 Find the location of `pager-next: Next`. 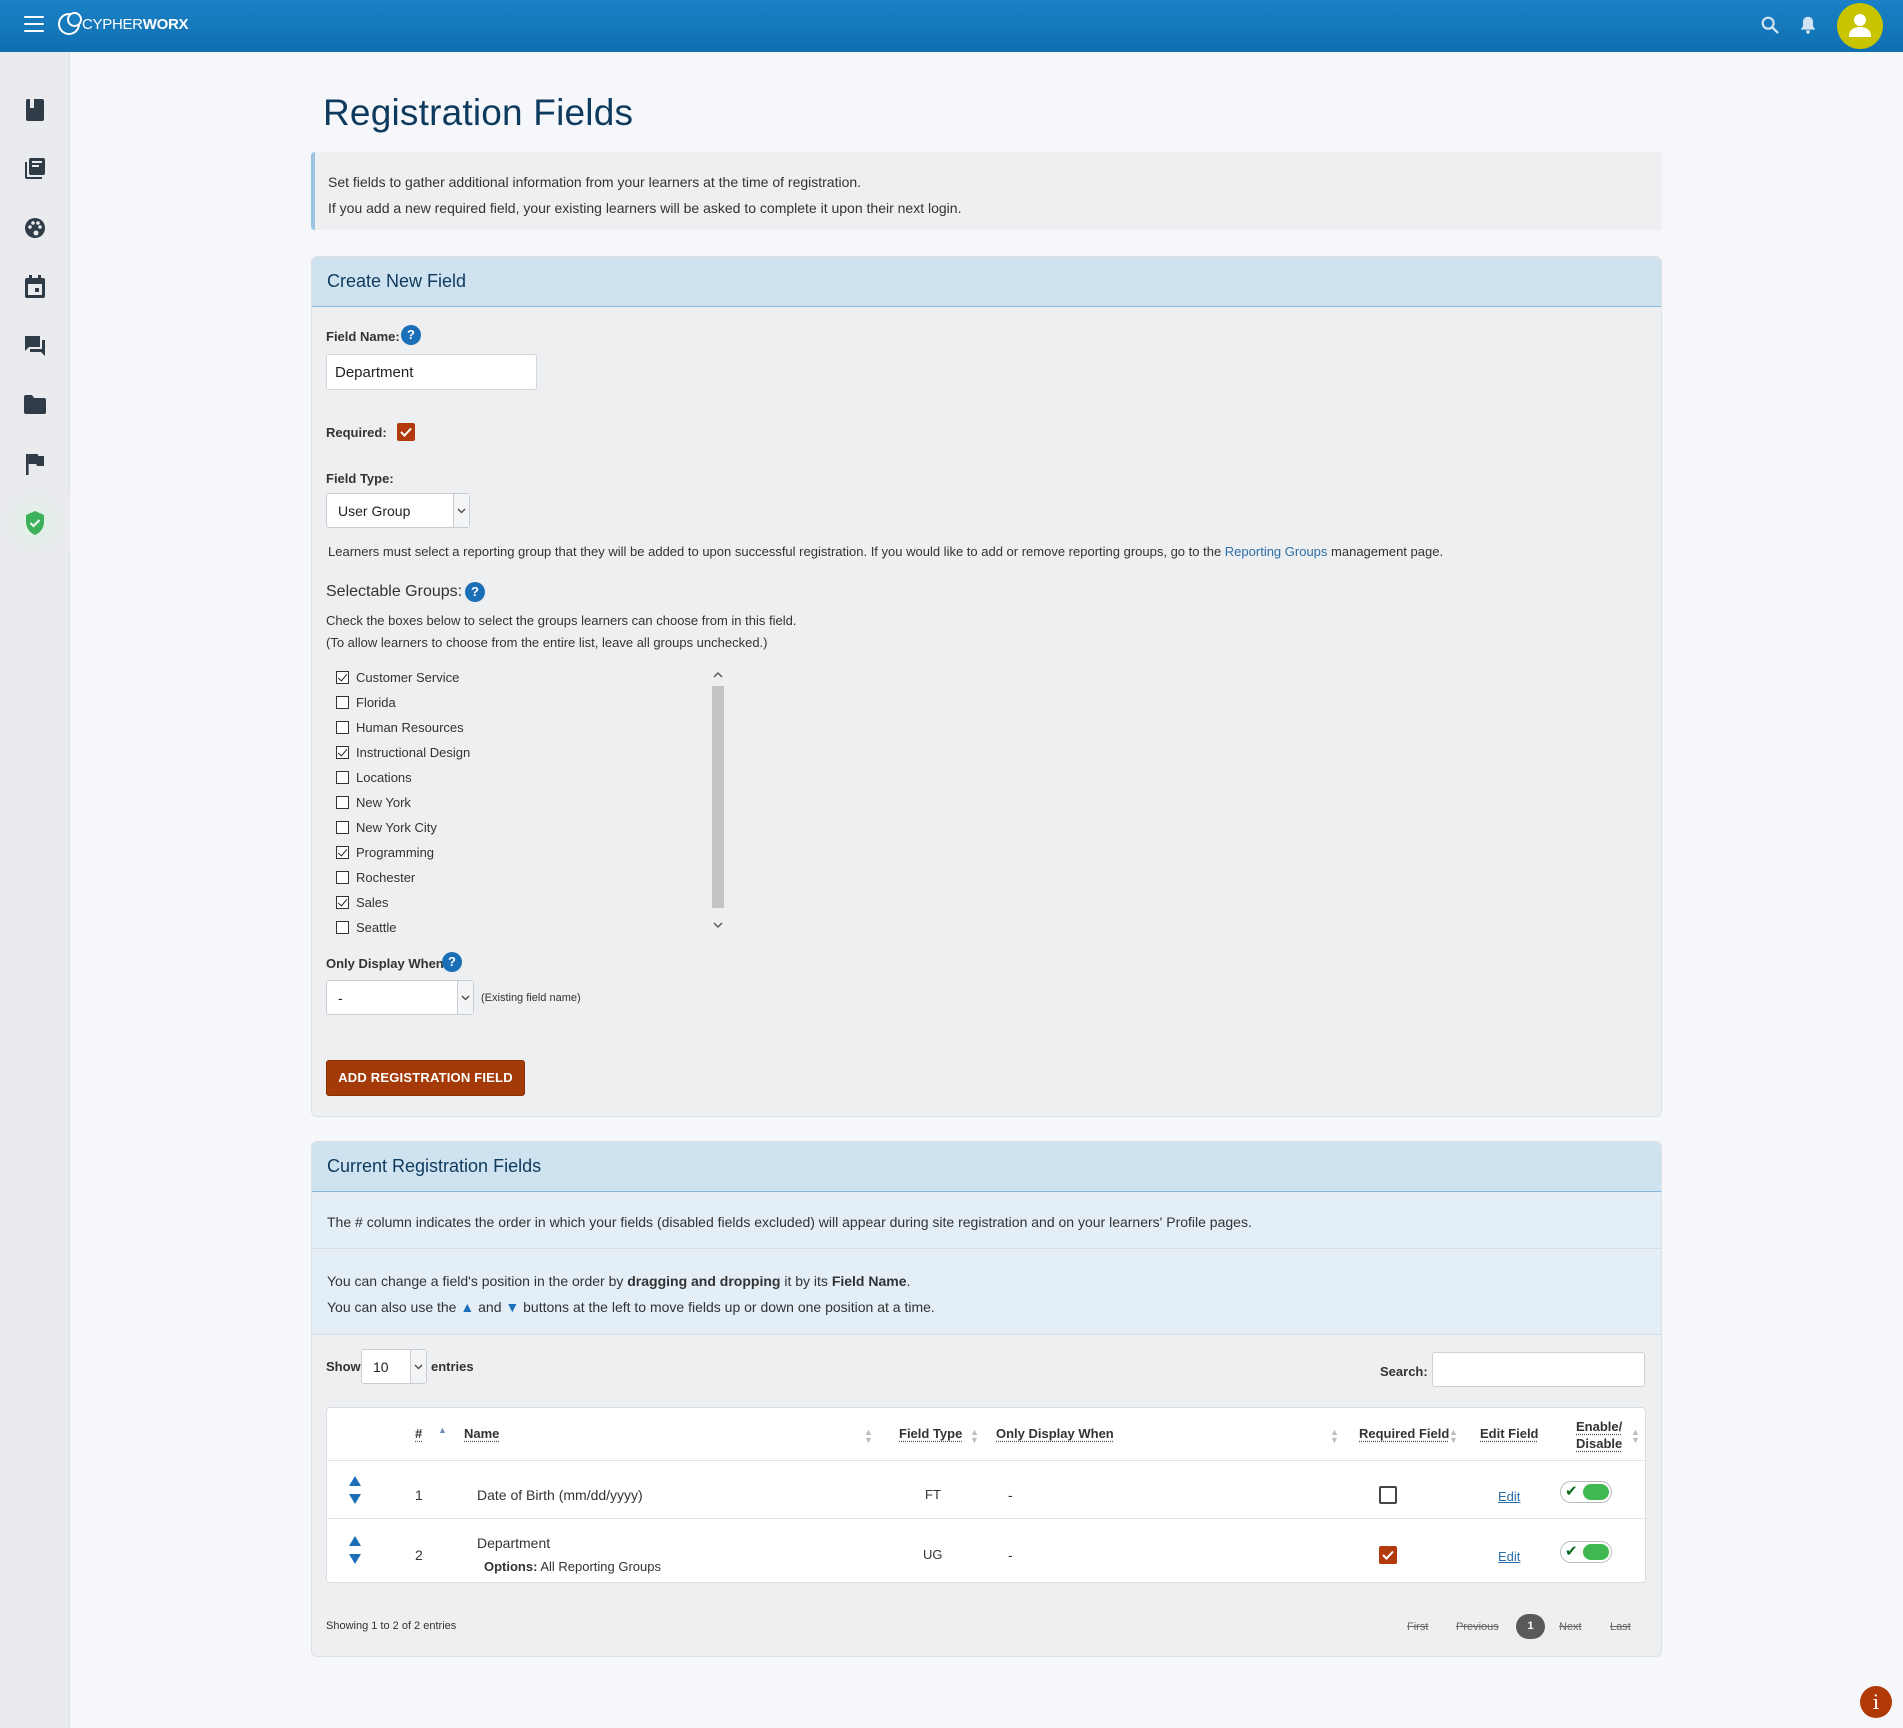

pager-next: Next is located at coordinates (1570, 1627).